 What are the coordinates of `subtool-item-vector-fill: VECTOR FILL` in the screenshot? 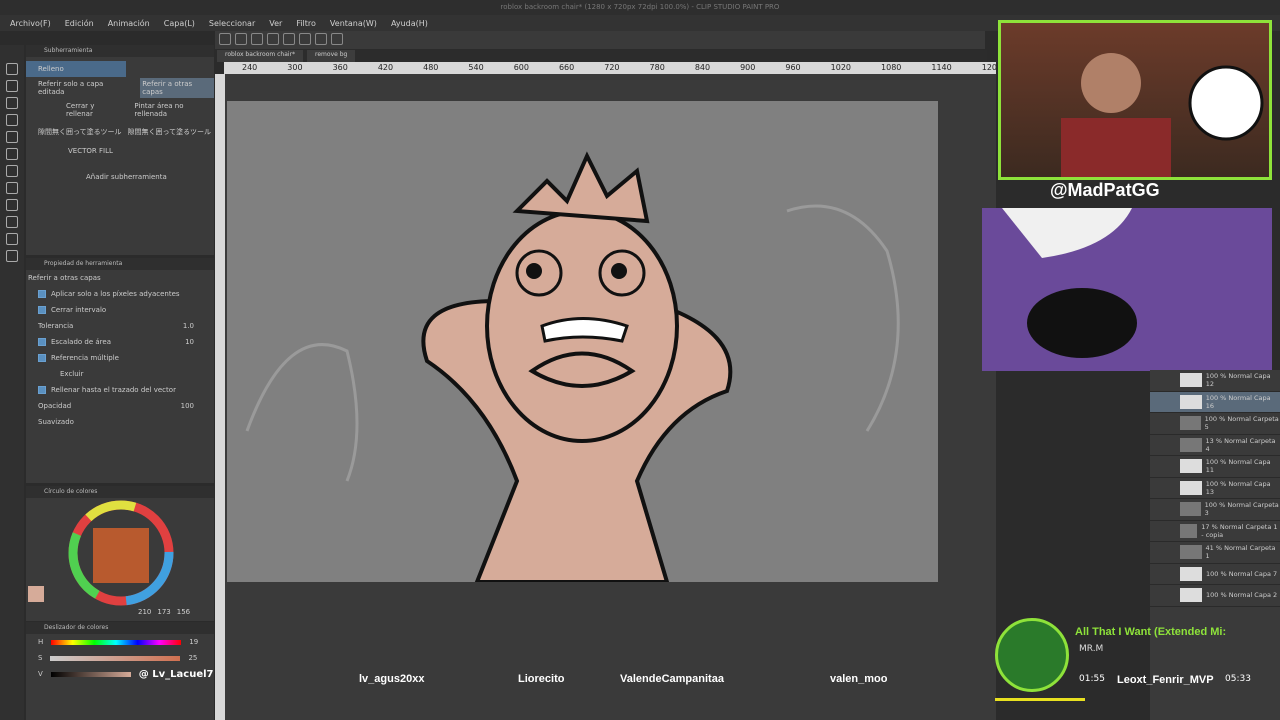 It's located at (120, 151).